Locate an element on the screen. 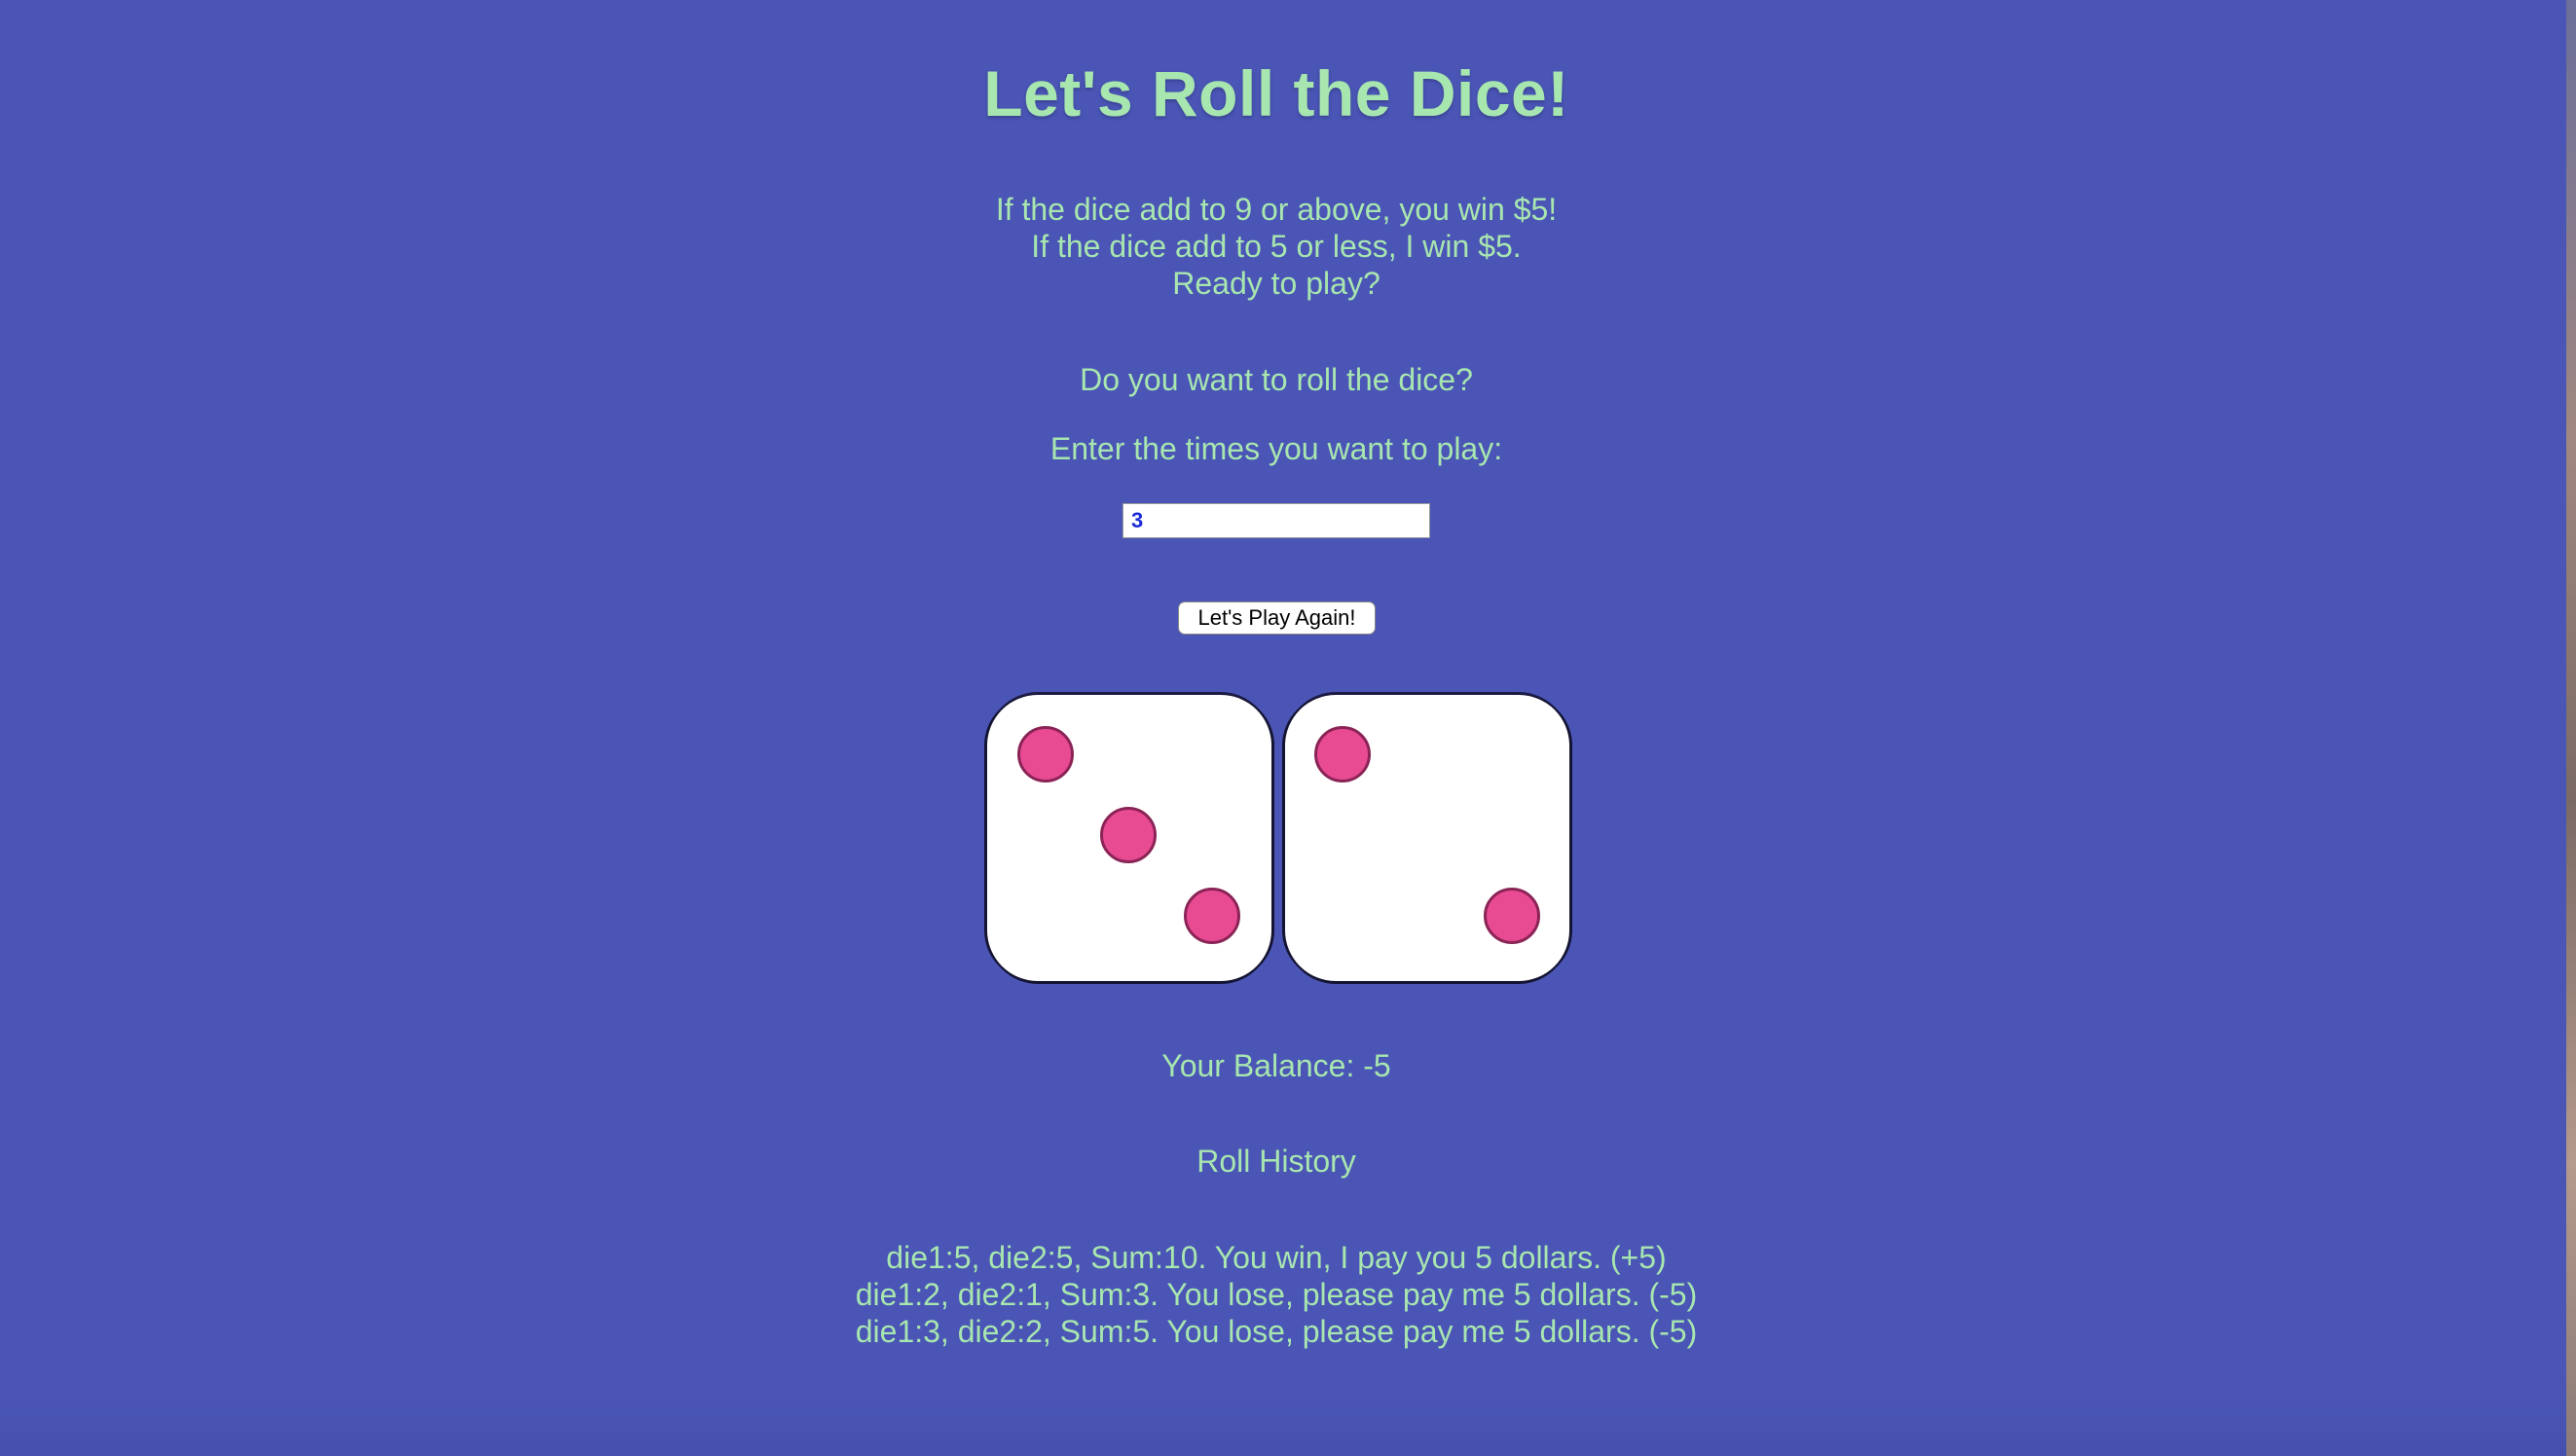  roll-question: Do you want to roll the dice? is located at coordinates (1276, 379).